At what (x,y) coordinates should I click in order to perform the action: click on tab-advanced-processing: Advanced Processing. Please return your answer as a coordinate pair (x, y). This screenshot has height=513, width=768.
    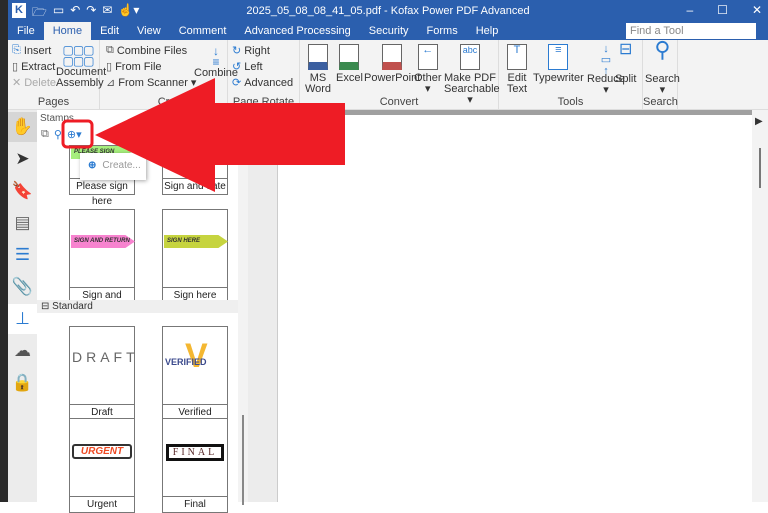
    Looking at the image, I should click on (297, 31).